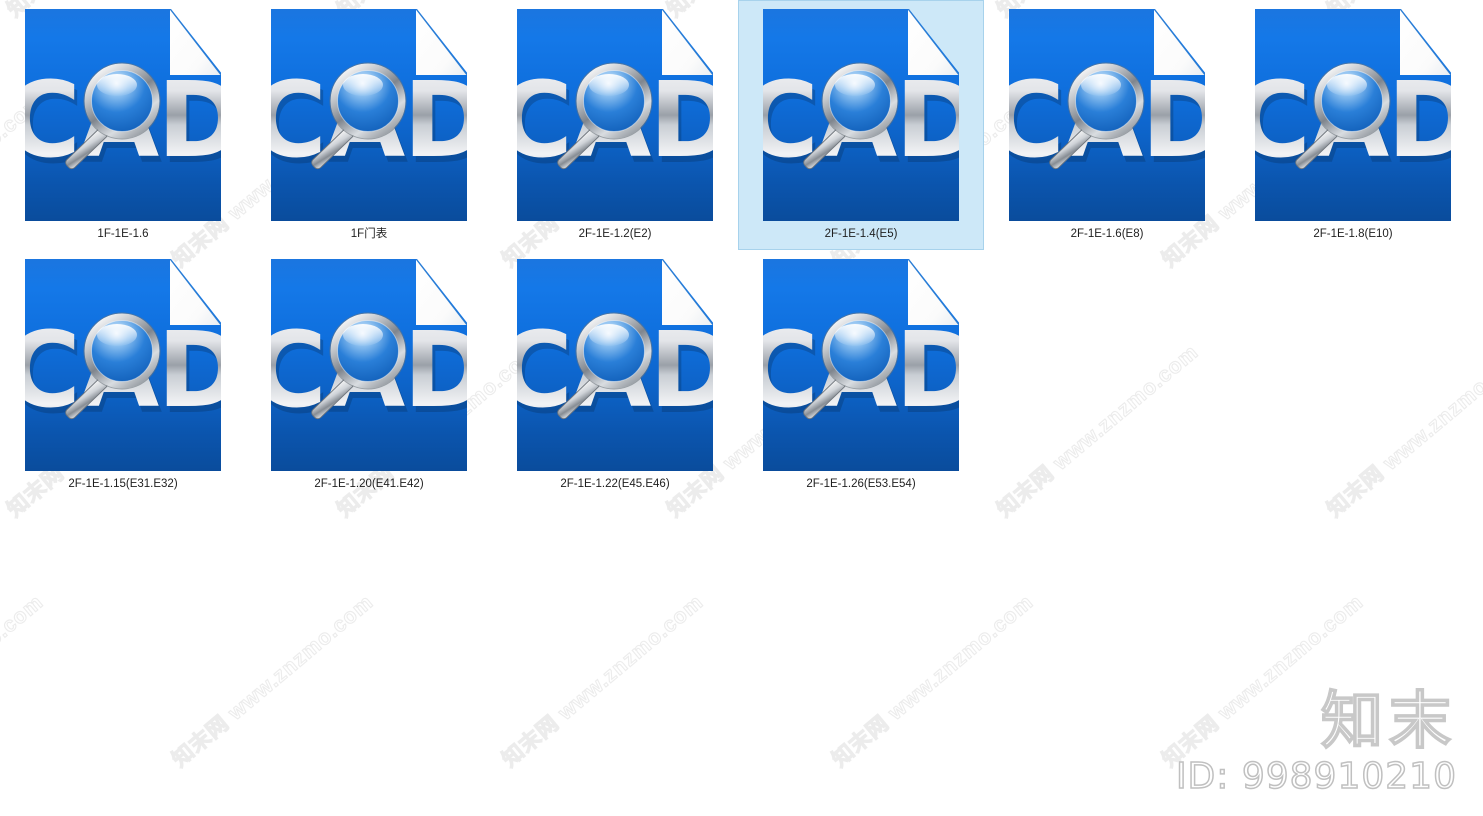 The width and height of the screenshot is (1483, 816). What do you see at coordinates (1316, 741) in the screenshot?
I see `site-logo-watermark: 知末 ID: 998910210` at bounding box center [1316, 741].